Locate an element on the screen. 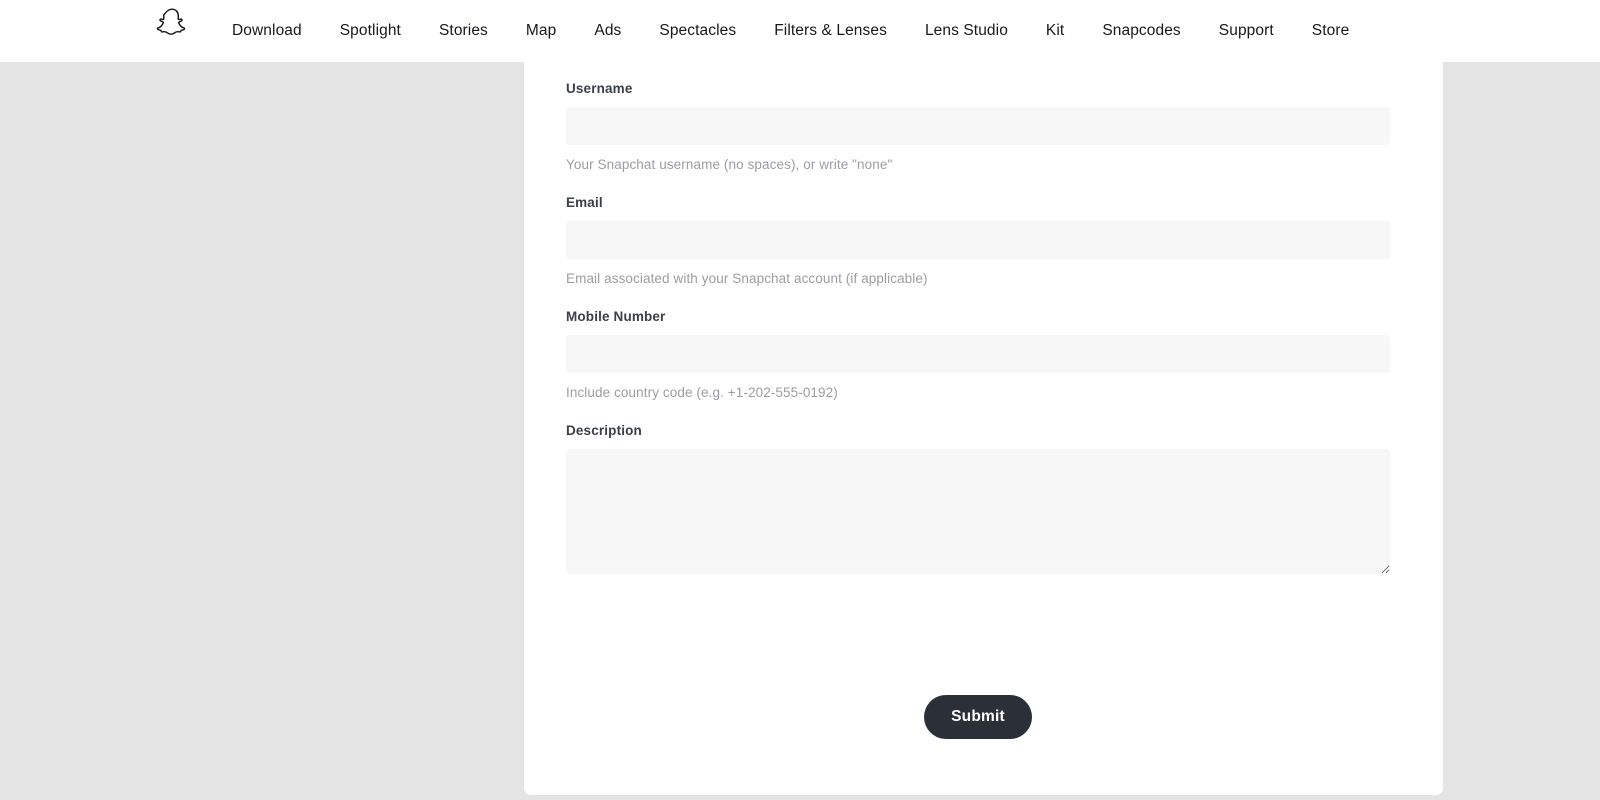 Image resolution: width=1600 pixels, height=800 pixels. nav-link-ads: Ads is located at coordinates (607, 31).